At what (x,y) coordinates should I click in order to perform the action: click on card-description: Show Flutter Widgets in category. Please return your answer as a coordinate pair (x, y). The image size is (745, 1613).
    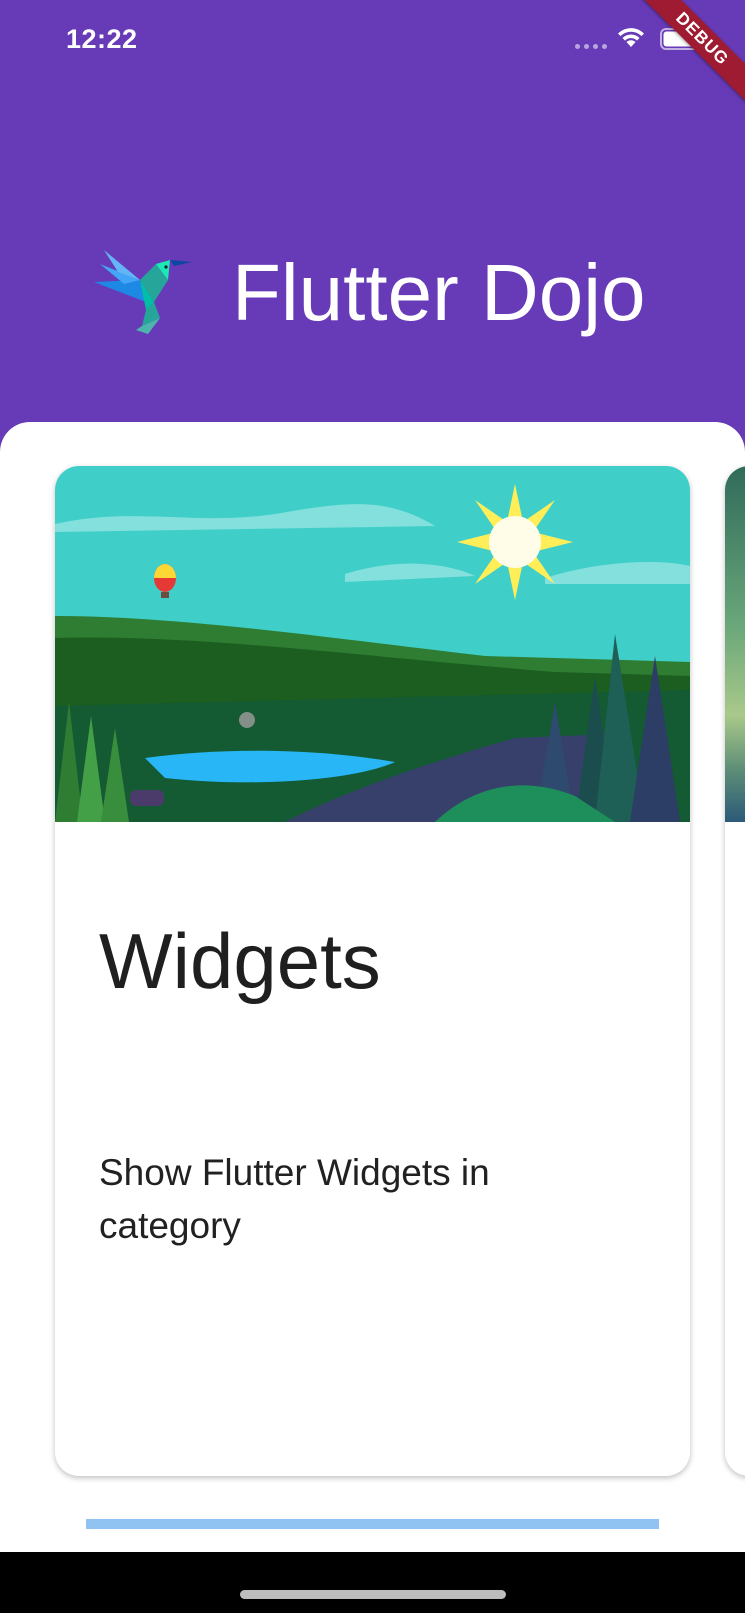
    Looking at the image, I should click on (294, 1199).